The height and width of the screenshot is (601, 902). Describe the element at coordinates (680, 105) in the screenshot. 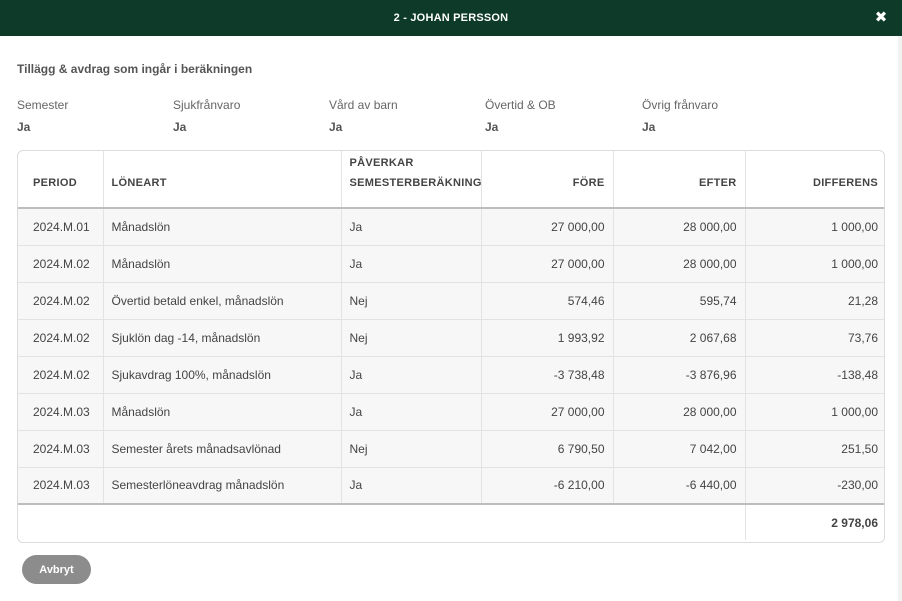

I see `setting-label: Övrig frånvaro` at that location.